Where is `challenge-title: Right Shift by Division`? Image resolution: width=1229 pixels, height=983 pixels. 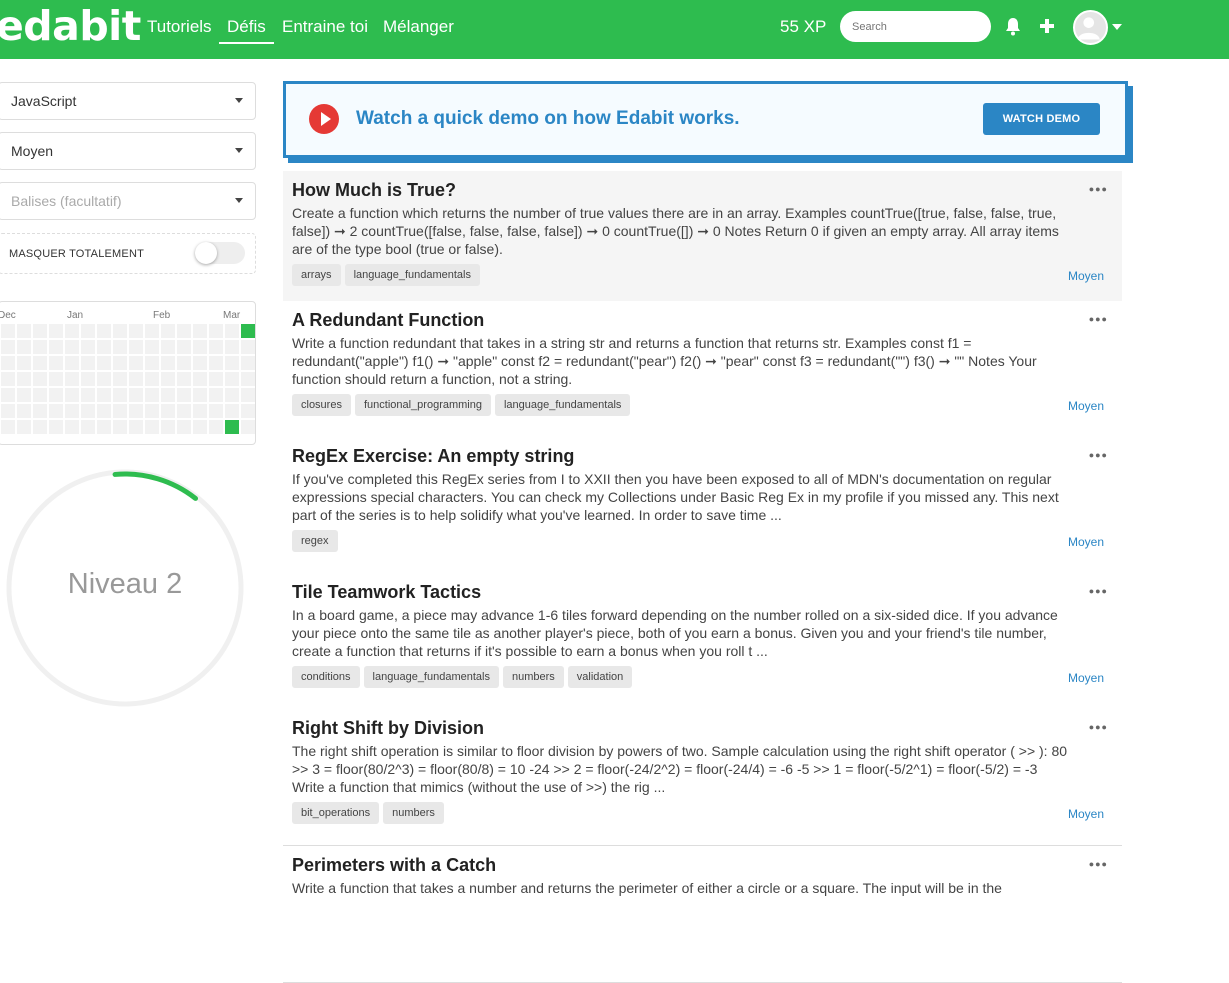 challenge-title: Right Shift by Division is located at coordinates (388, 728).